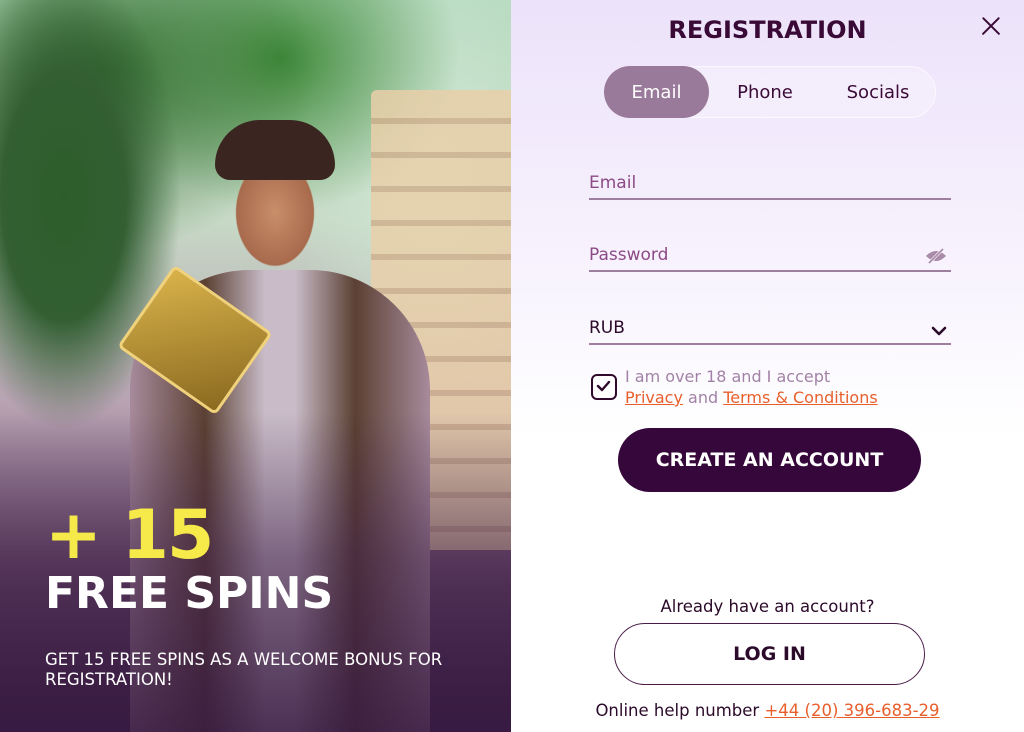 Image resolution: width=1024 pixels, height=732 pixels. Describe the element at coordinates (936, 256) in the screenshot. I see `eye-slash-icon` at that location.